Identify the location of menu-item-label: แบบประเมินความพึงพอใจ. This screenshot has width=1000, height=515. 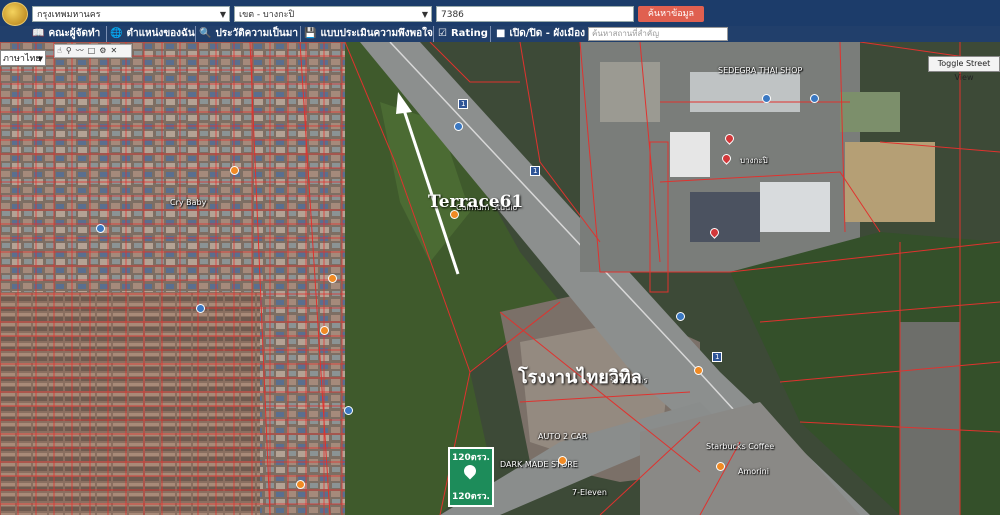
(376, 33).